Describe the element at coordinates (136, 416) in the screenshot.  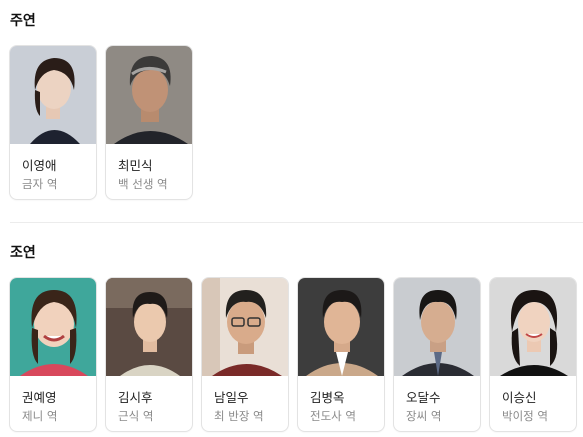
I see `actor-role: 근식 역` at that location.